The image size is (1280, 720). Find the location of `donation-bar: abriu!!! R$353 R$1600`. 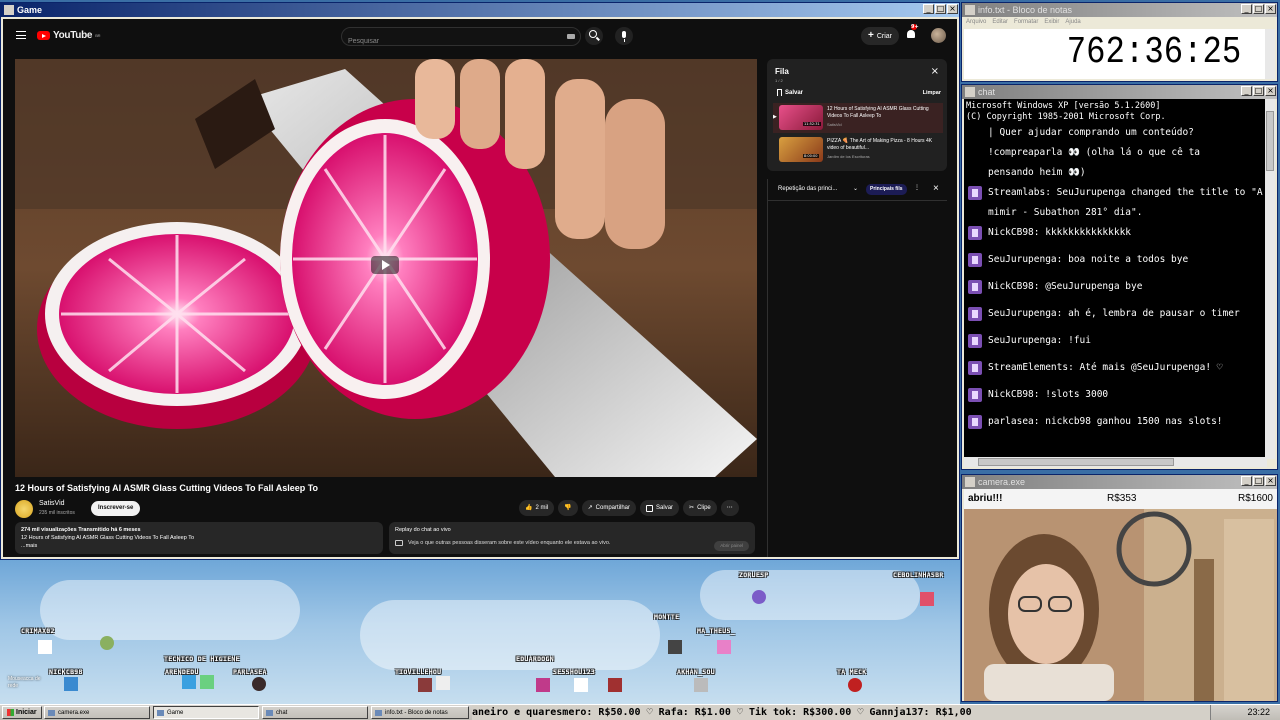

donation-bar: abriu!!! R$353 R$1600 is located at coordinates (1120, 499).